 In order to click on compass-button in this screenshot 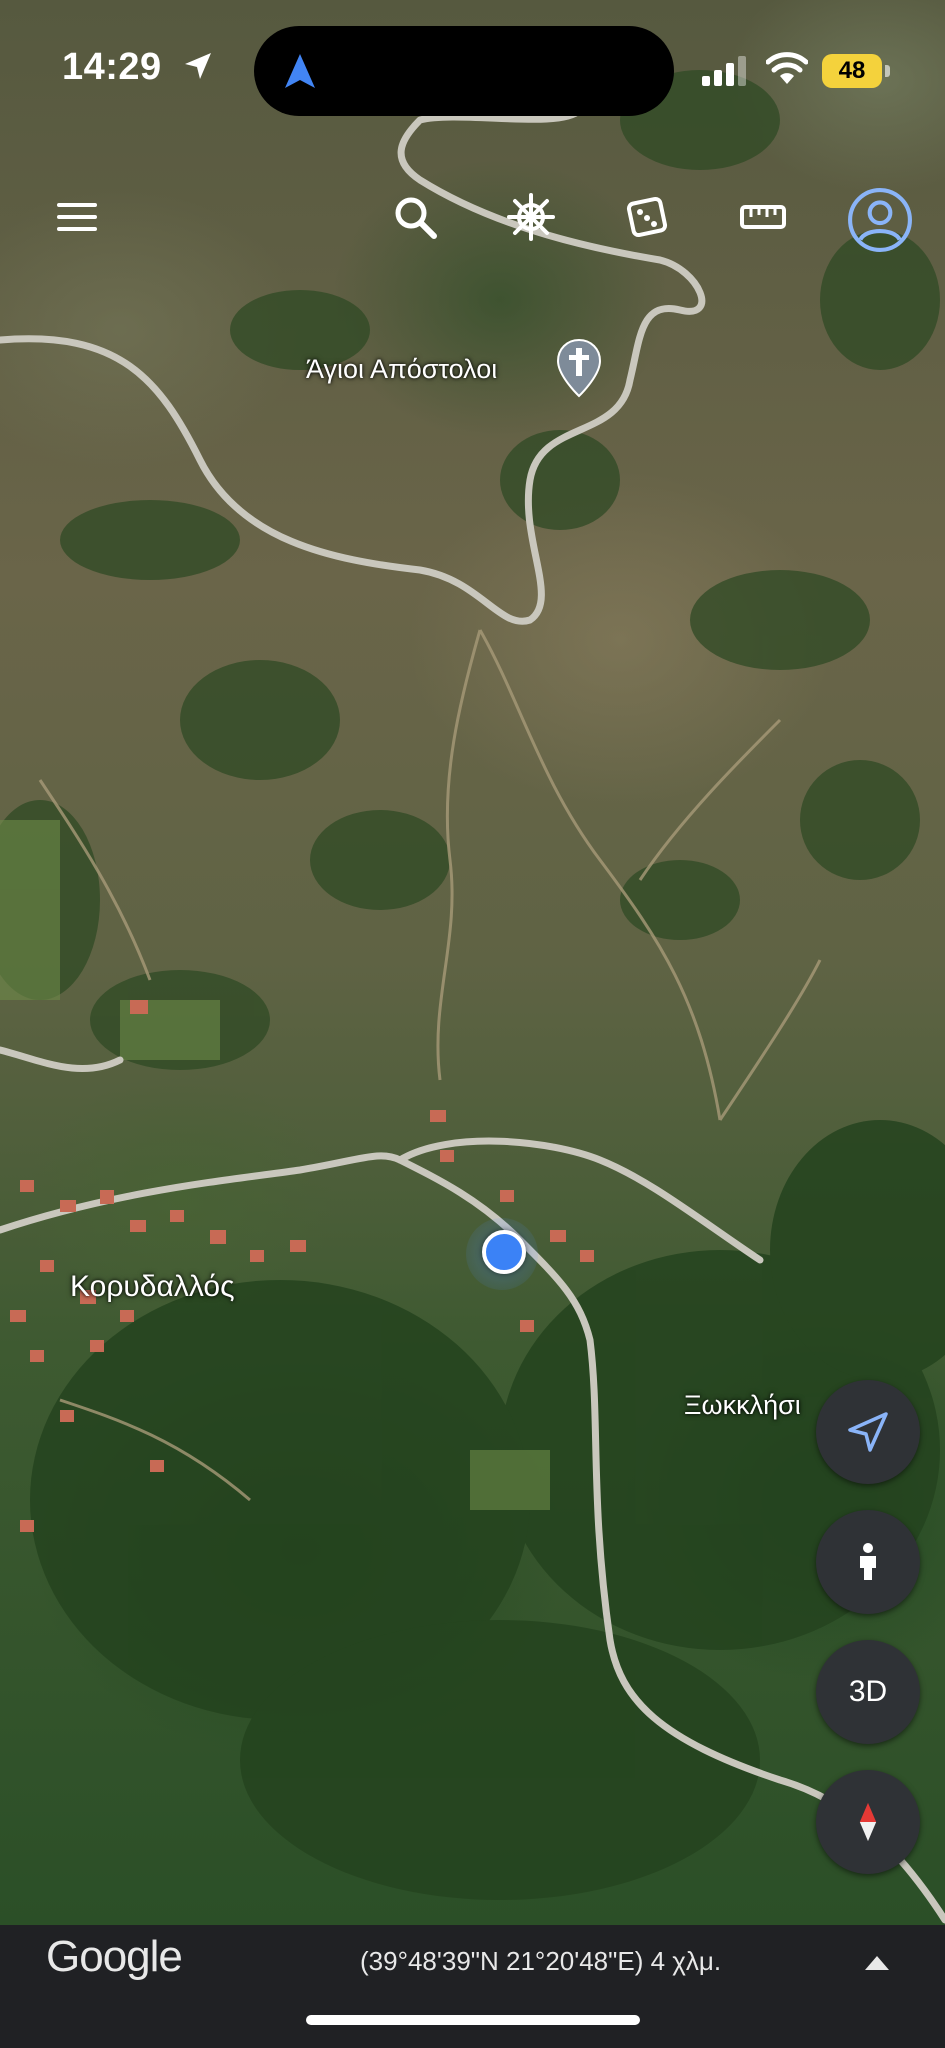, I will do `click(868, 1822)`.